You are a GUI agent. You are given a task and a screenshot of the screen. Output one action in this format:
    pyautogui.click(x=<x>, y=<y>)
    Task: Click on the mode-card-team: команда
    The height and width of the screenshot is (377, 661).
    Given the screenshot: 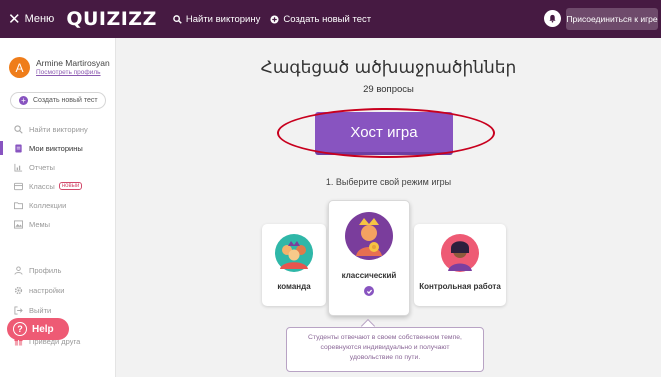 What is the action you would take?
    pyautogui.click(x=294, y=265)
    